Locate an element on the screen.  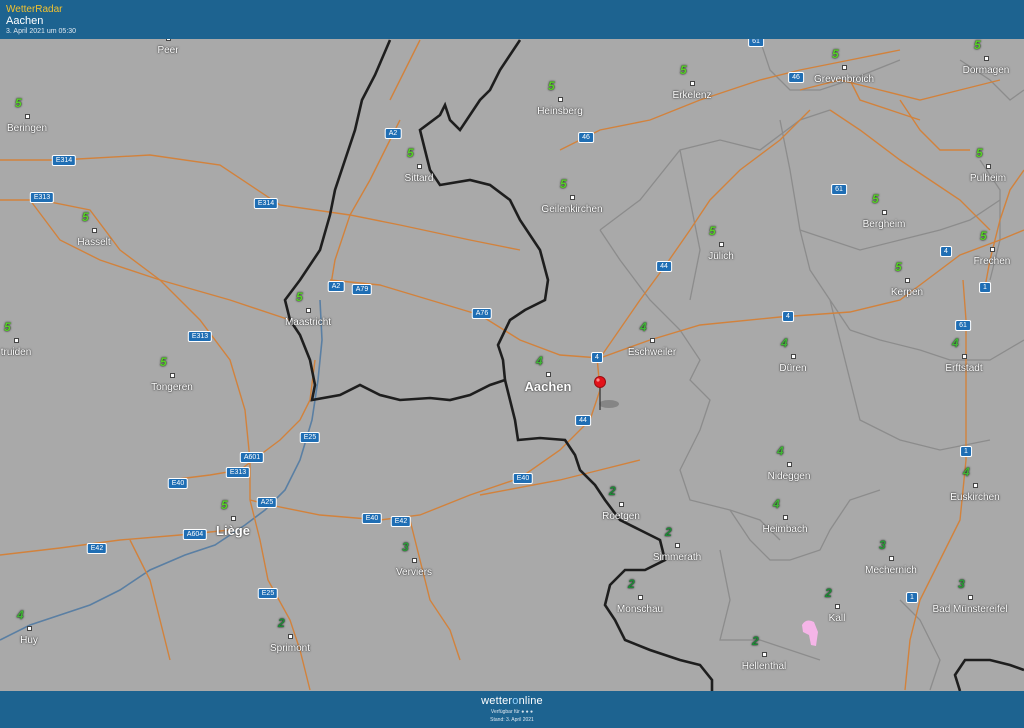
city-dot-roetgen is located at coordinates (621, 504).